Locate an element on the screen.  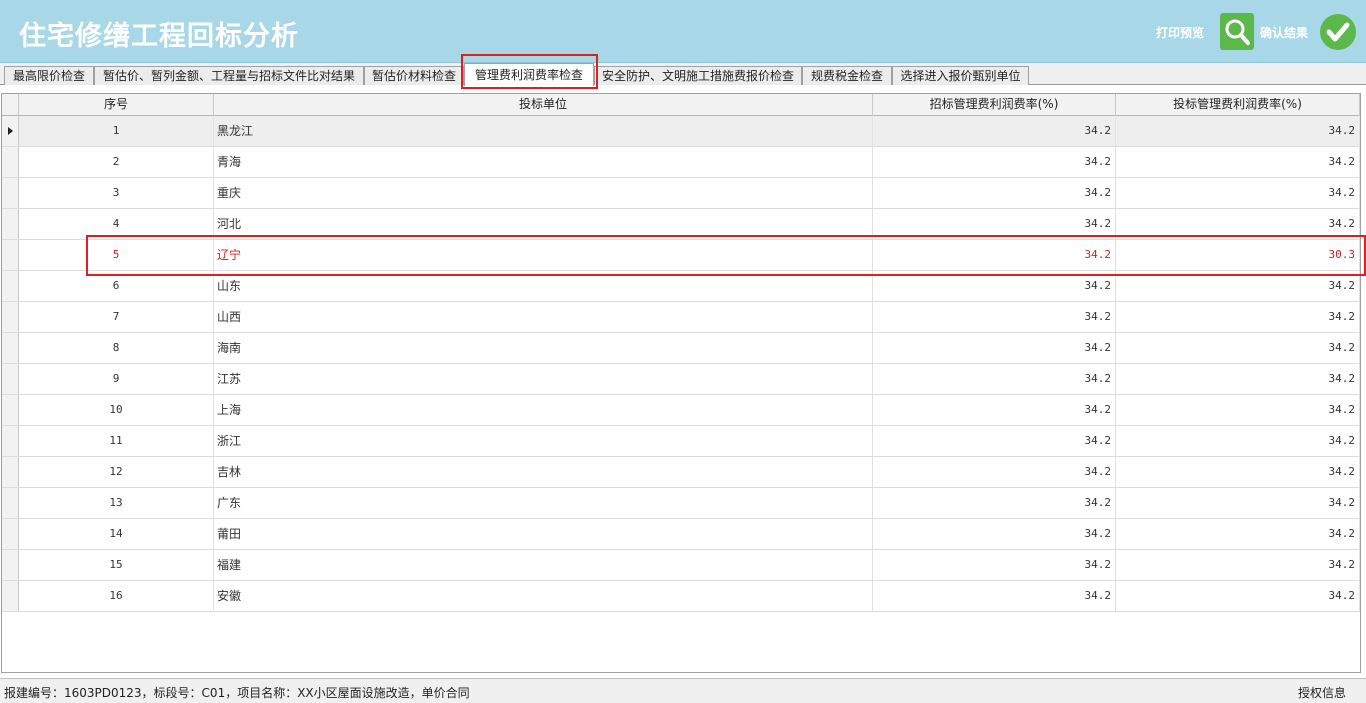
row-pointer-icon is located at coordinates (10, 131).